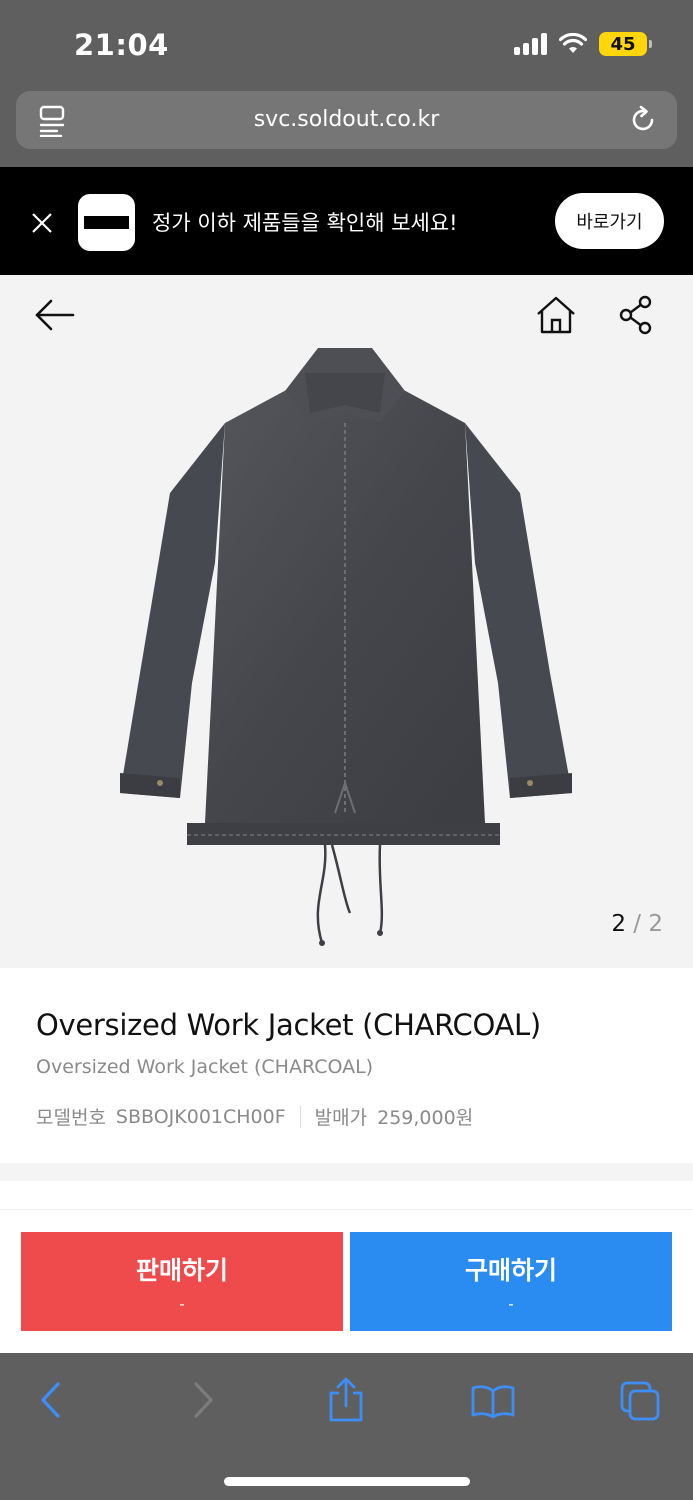 The image size is (693, 1500). What do you see at coordinates (573, 43) in the screenshot?
I see `wifi-icon` at bounding box center [573, 43].